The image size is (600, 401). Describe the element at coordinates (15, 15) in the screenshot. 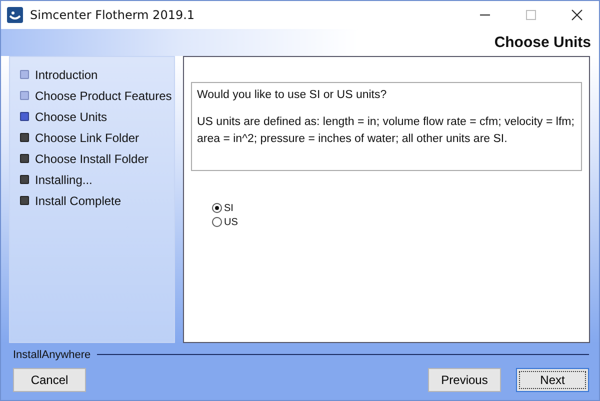

I see `app-icon` at that location.